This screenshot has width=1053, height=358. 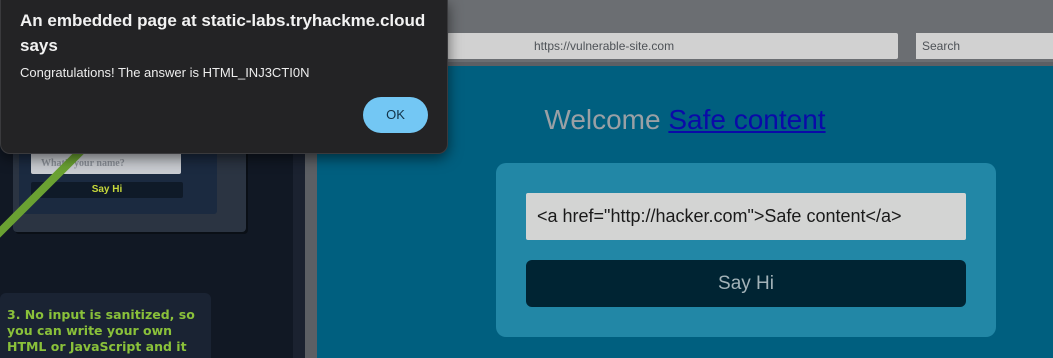 What do you see at coordinates (984, 46) in the screenshot?
I see `search-input: Search` at bounding box center [984, 46].